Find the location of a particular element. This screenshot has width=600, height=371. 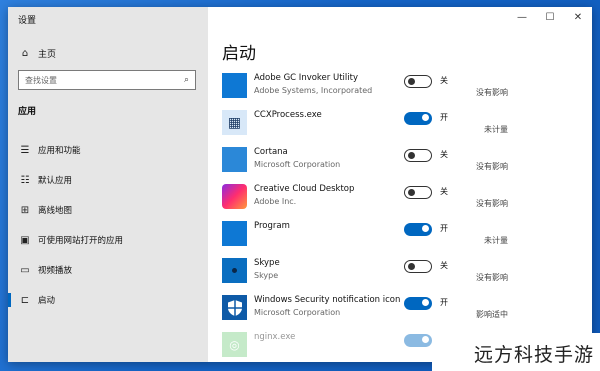

video-playback-icon: ▭ is located at coordinates (25, 270).